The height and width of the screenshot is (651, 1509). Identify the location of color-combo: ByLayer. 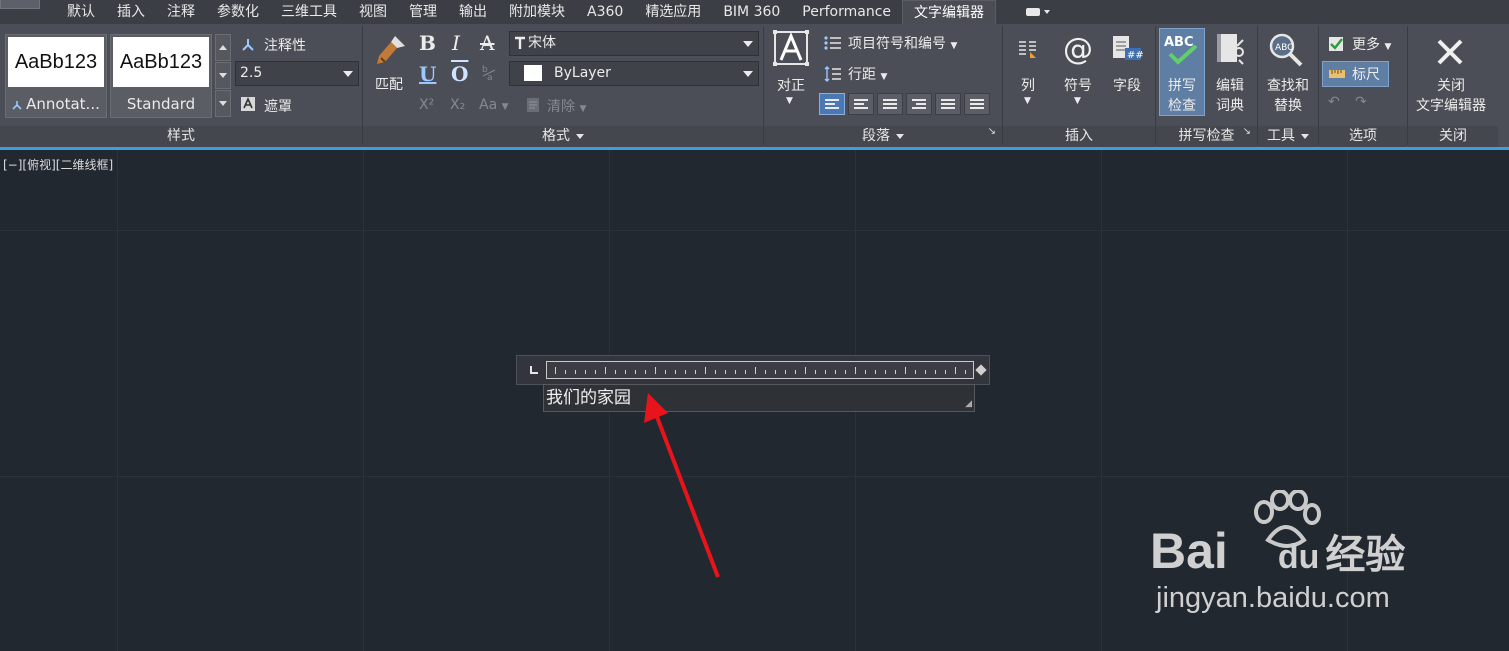
(634, 73).